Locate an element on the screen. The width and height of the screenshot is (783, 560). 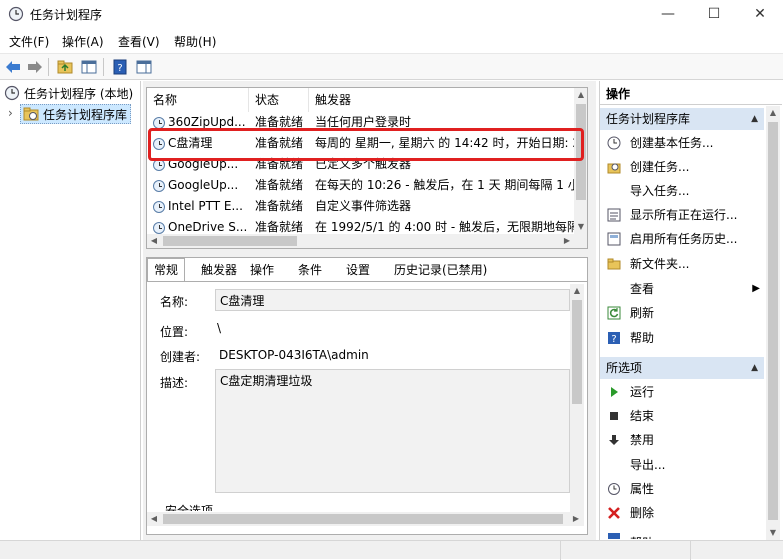
action-disable: 禁用 is located at coordinates (682, 440).